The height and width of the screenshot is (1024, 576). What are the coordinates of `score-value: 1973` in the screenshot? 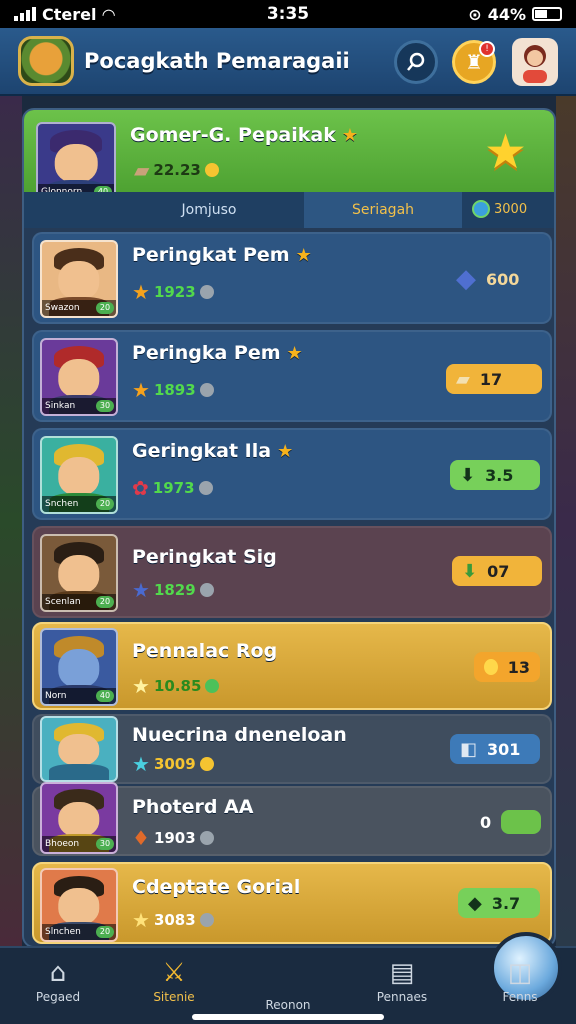 It's located at (173, 488).